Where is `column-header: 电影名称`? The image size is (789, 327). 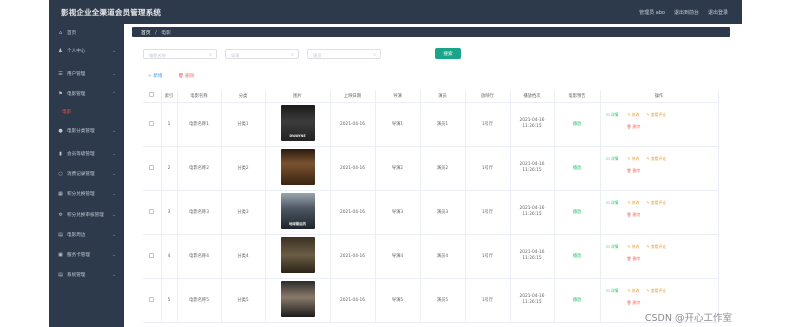
column-header: 电影名称 is located at coordinates (199, 96).